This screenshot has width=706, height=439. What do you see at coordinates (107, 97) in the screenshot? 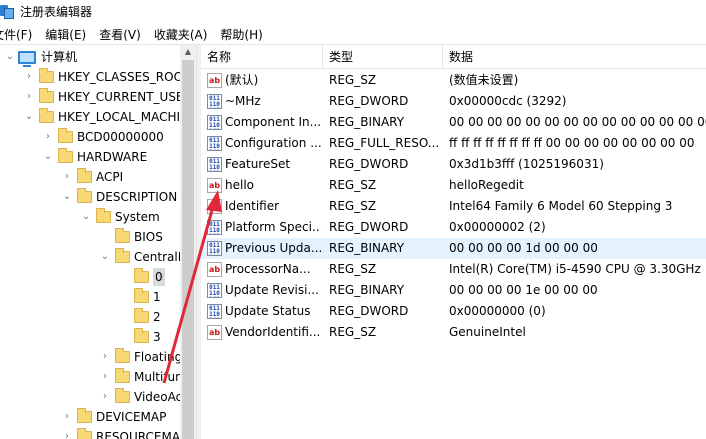
I see `tree-item: › HKEY_CURRENT_USER` at bounding box center [107, 97].